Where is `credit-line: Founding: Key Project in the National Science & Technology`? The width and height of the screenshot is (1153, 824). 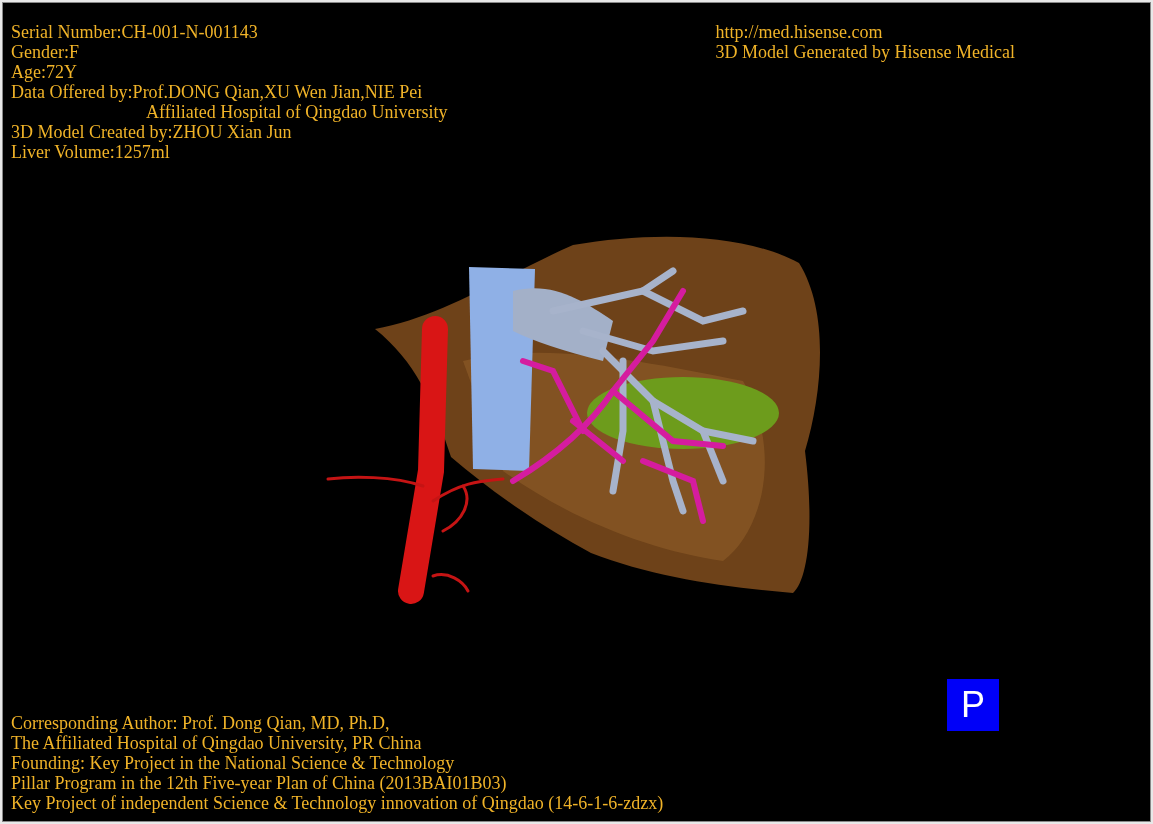
credit-line: Founding: Key Project in the National Science & Technology is located at coordinates (233, 763).